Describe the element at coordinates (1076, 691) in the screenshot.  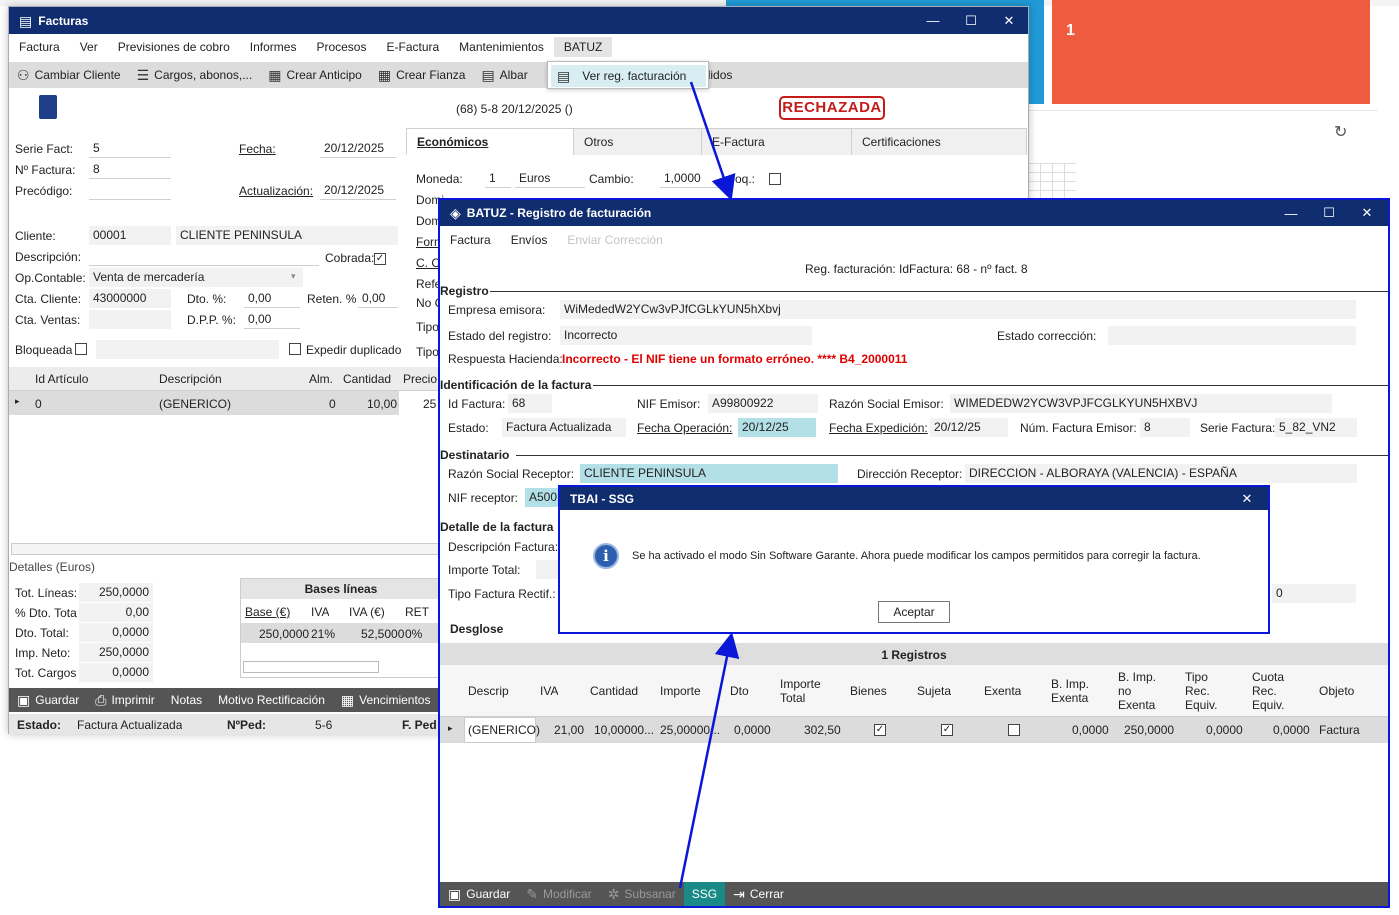
I see `col-bimp-exenta: B. Imp. Exenta` at that location.